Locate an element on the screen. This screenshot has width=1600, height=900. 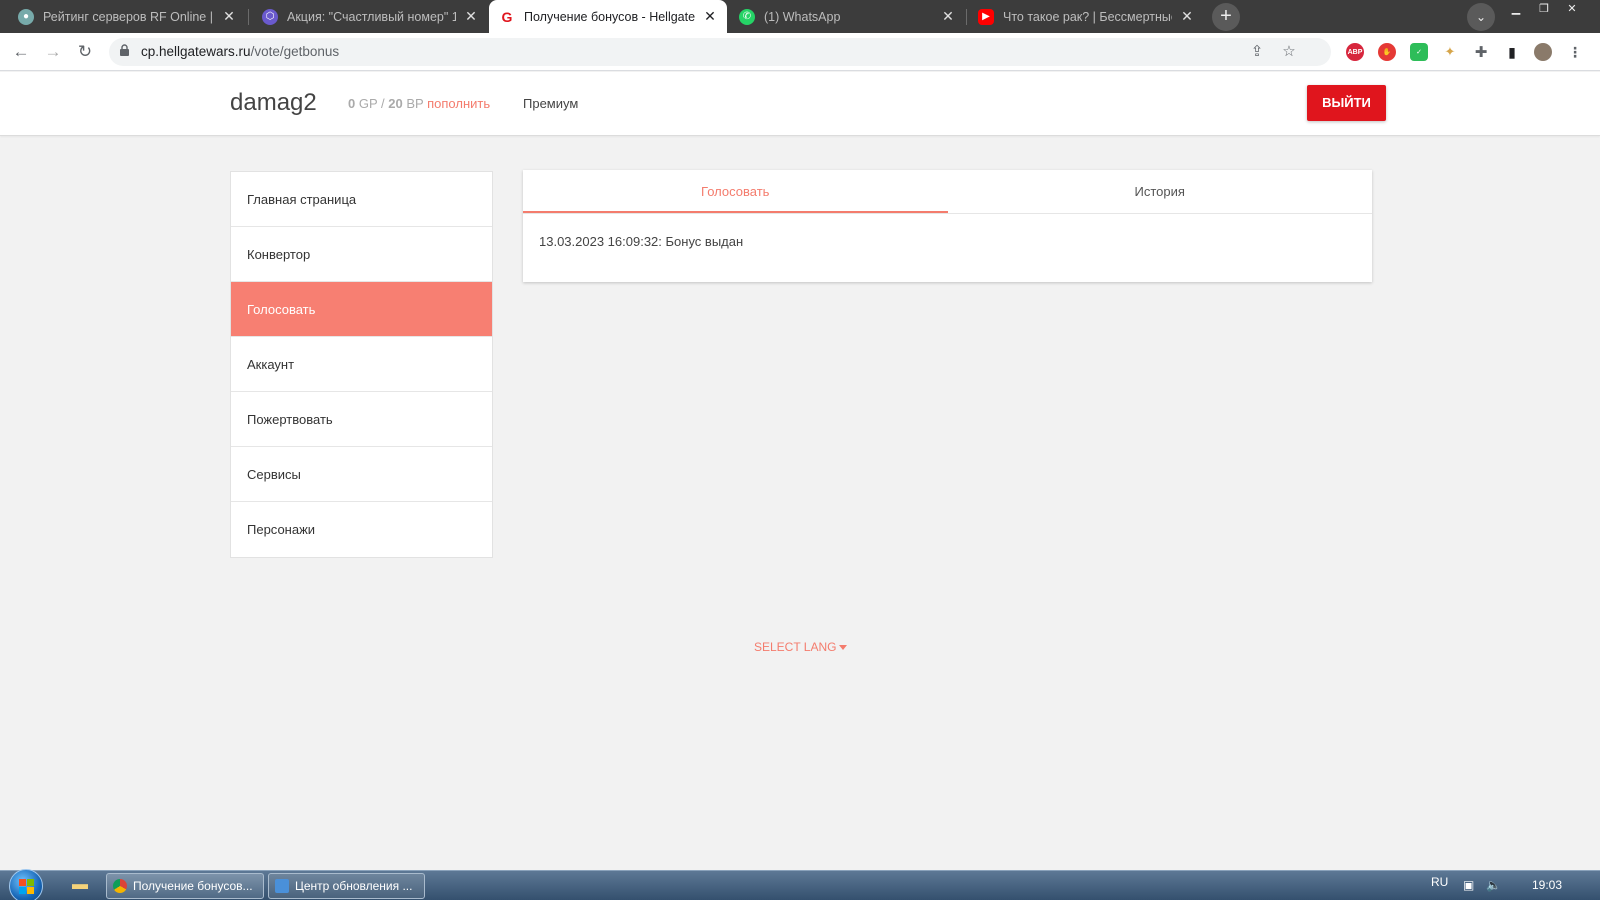
sidebar-item-donate: Пожертвовать is located at coordinates (361, 419).